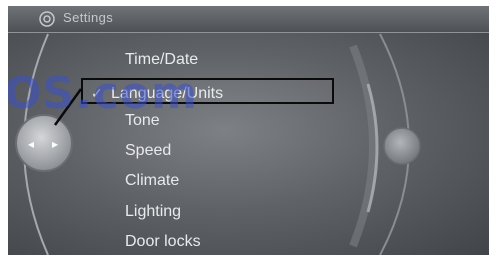 The width and height of the screenshot is (495, 260). What do you see at coordinates (88, 17) in the screenshot?
I see `page-title: Settings` at bounding box center [88, 17].